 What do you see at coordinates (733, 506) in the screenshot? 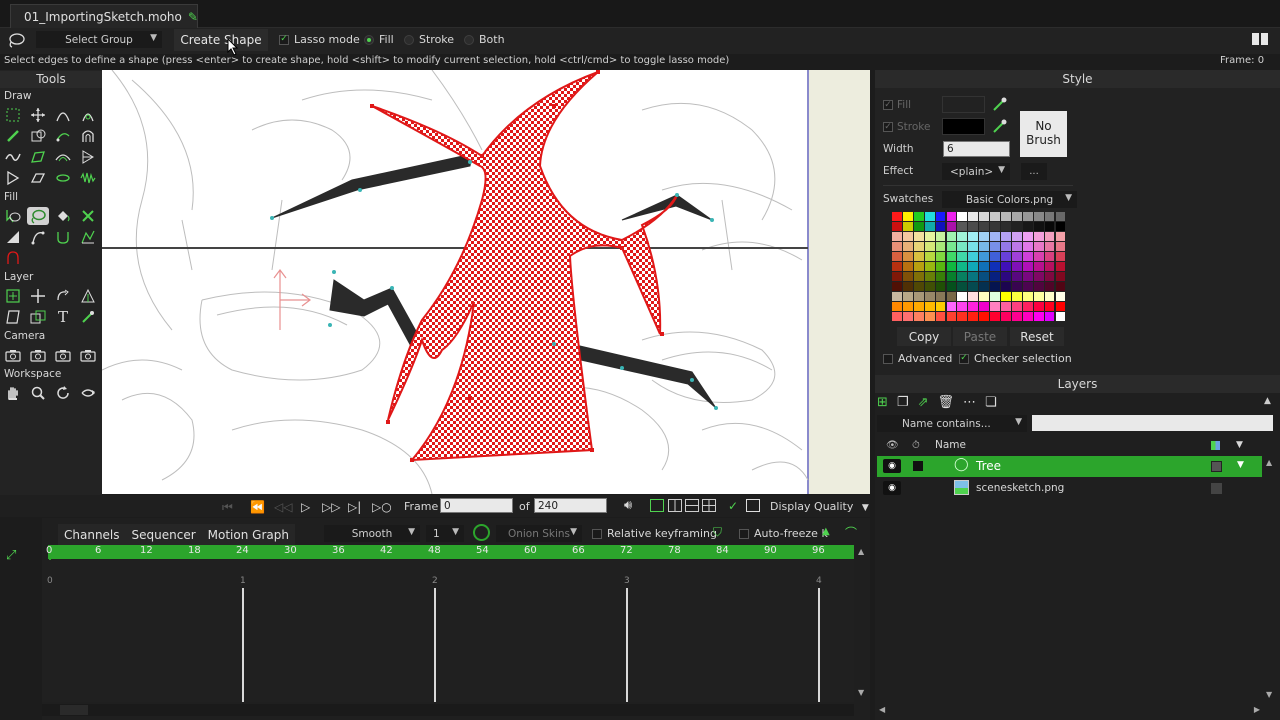
I see `checkmark-icon: ✓` at bounding box center [733, 506].